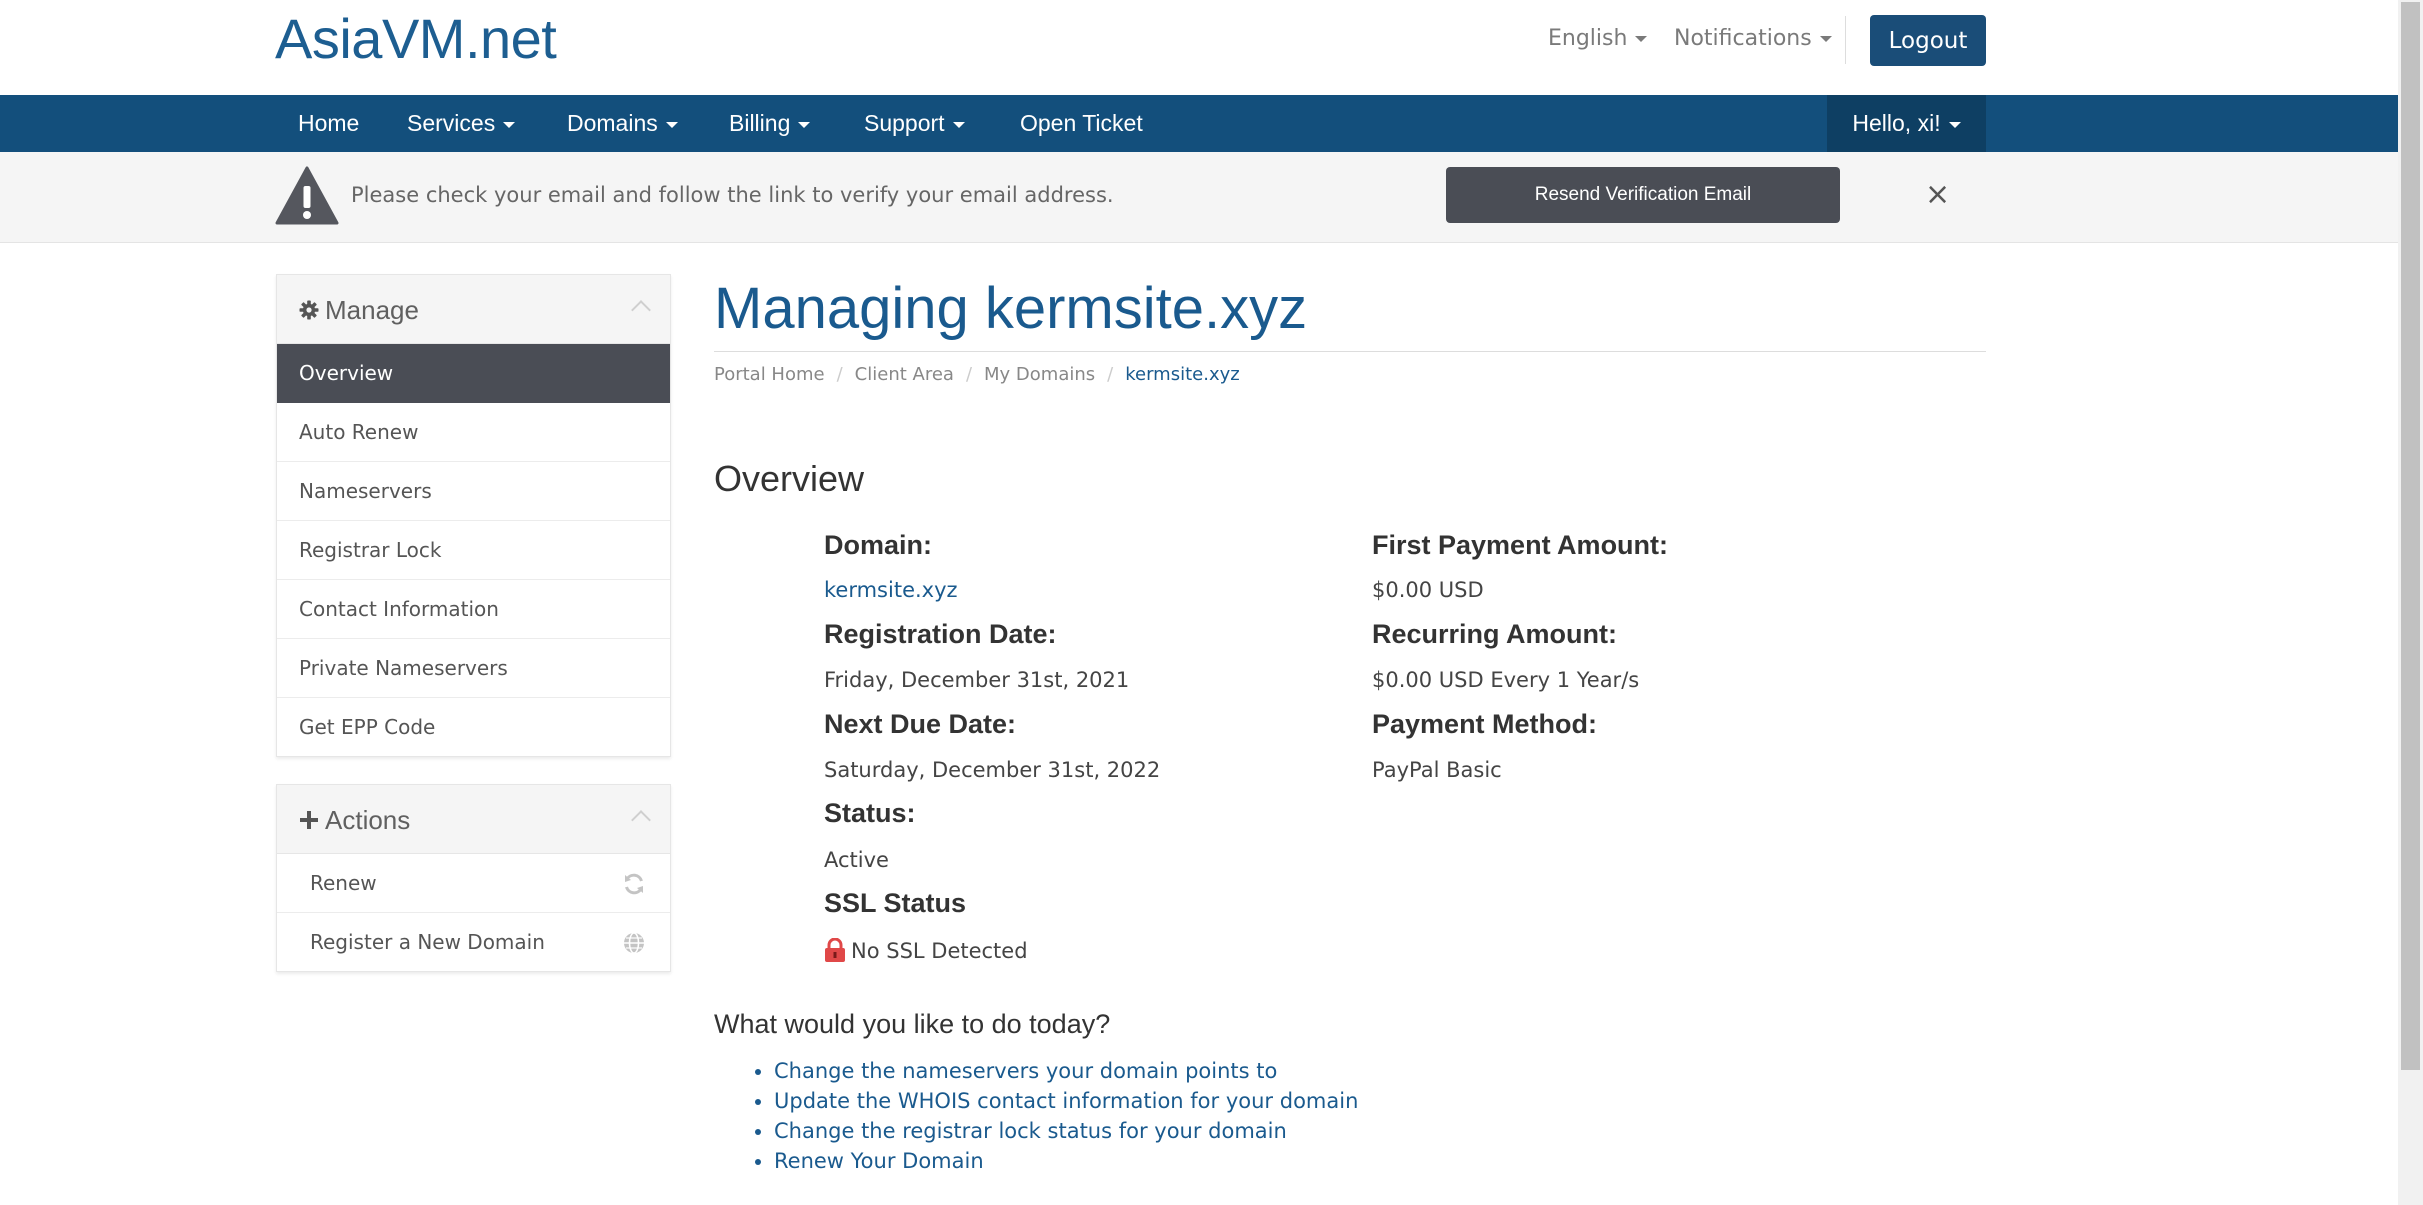  Describe the element at coordinates (760, 123) in the screenshot. I see `nav-billing-label: Billing` at that location.